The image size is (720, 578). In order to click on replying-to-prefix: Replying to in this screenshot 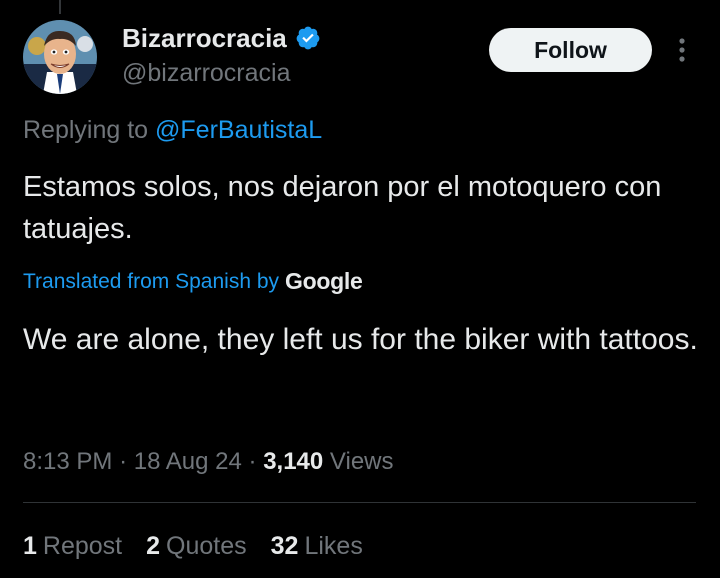, I will do `click(86, 130)`.